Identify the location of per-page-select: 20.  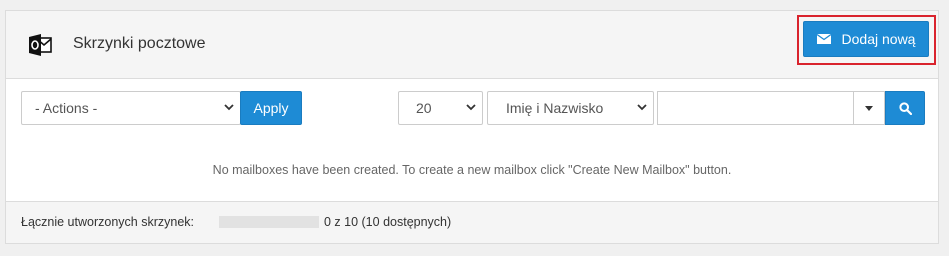
(440, 108).